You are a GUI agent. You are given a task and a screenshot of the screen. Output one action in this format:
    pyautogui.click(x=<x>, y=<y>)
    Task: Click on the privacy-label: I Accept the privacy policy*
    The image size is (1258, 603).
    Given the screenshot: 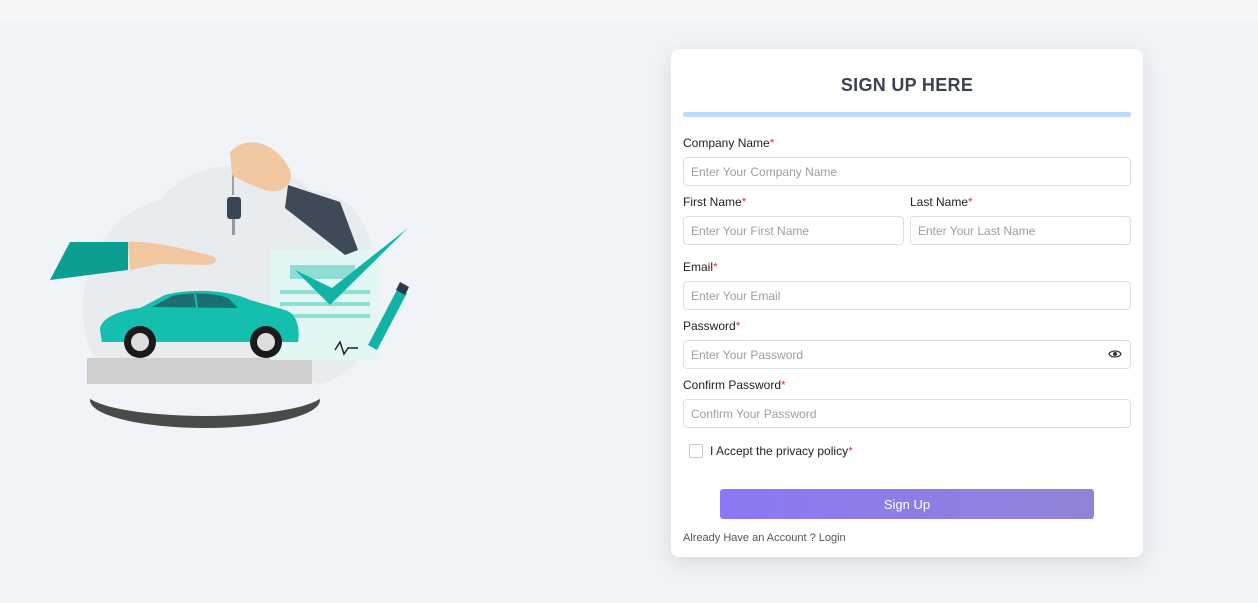 What is the action you would take?
    pyautogui.click(x=781, y=451)
    